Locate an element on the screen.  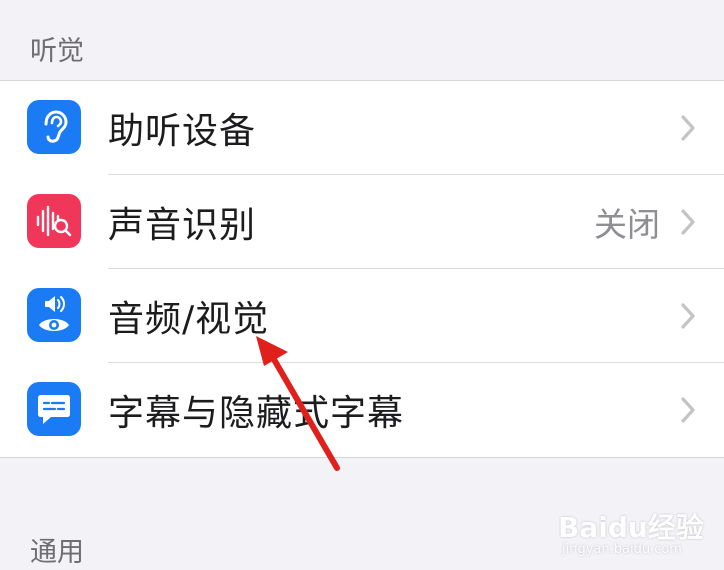
section-header-general: 通用 is located at coordinates (57, 552).